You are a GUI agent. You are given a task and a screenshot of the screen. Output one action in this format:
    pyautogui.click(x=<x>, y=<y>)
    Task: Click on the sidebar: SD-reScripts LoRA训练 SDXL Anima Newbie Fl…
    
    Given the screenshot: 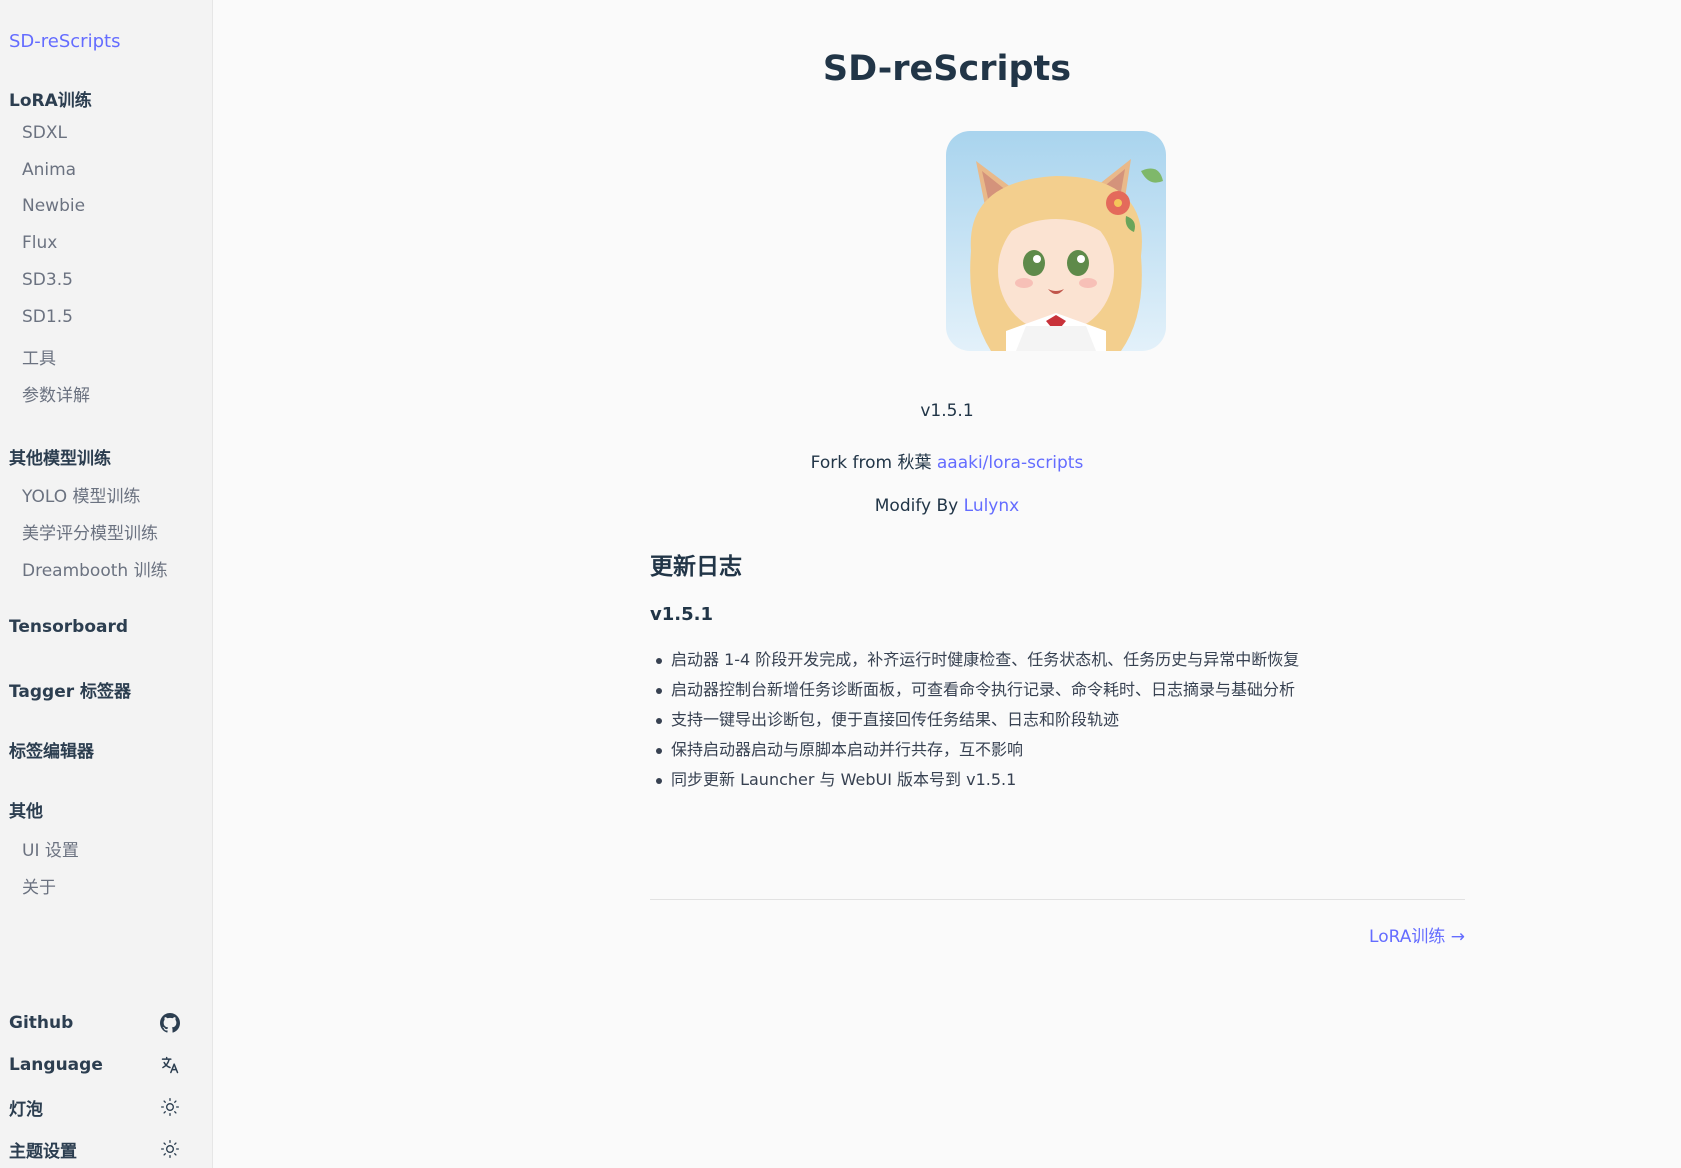 What is the action you would take?
    pyautogui.click(x=106, y=584)
    